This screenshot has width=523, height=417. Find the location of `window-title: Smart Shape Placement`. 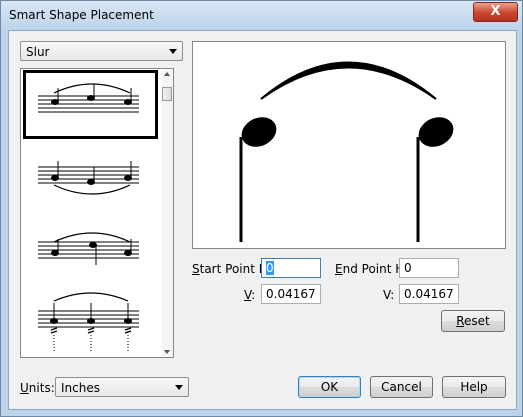

window-title: Smart Shape Placement is located at coordinates (81, 15).